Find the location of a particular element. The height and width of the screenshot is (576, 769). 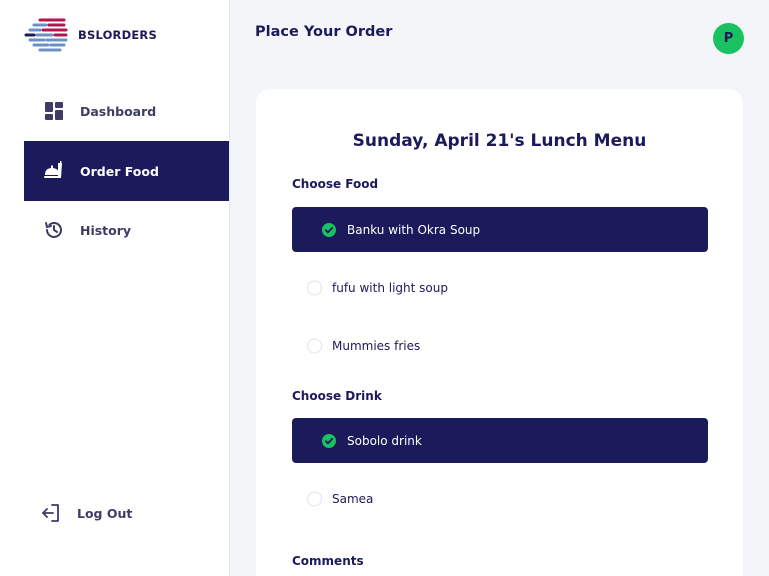

option-label: Sobolo drink is located at coordinates (384, 440).